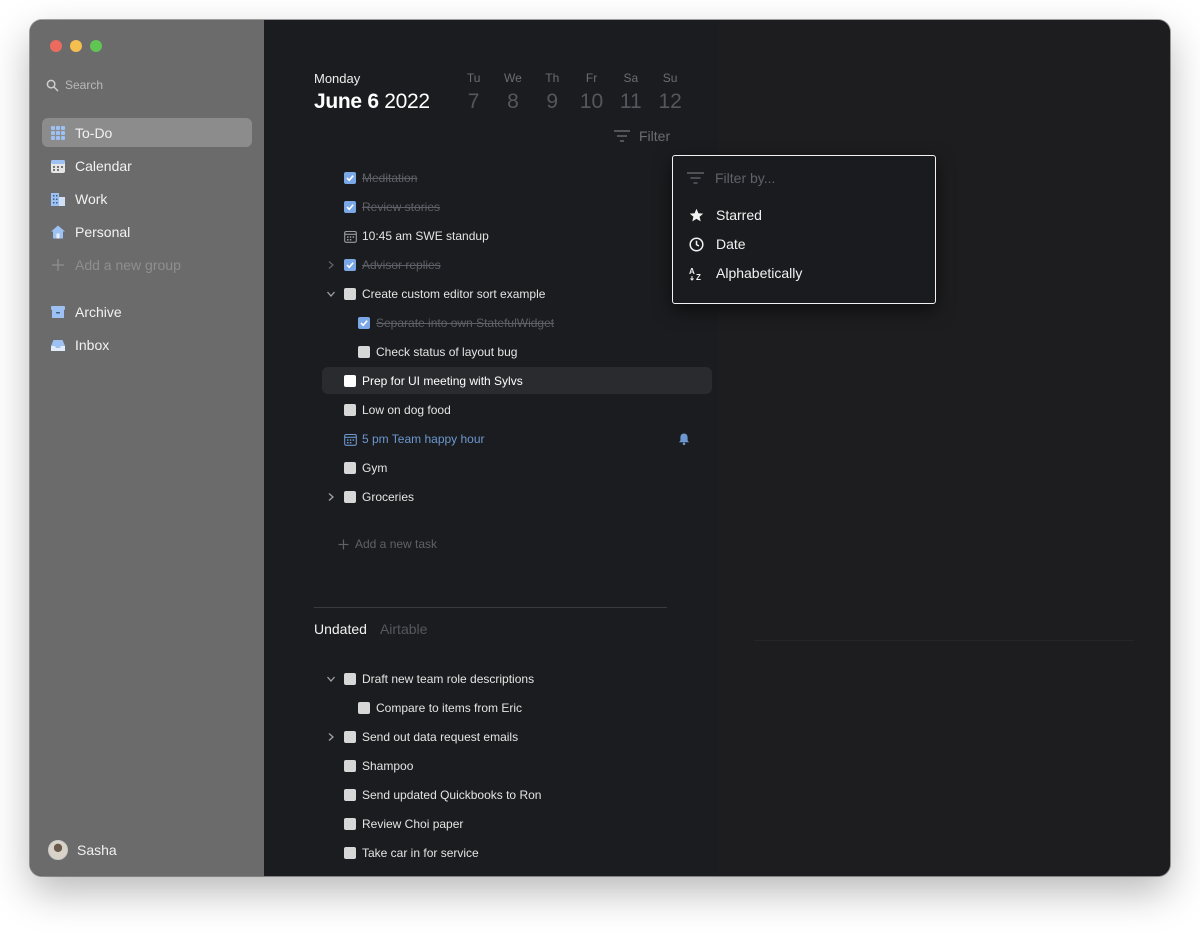 The height and width of the screenshot is (932, 1200). I want to click on sidebar-item-label: Inbox, so click(92, 344).